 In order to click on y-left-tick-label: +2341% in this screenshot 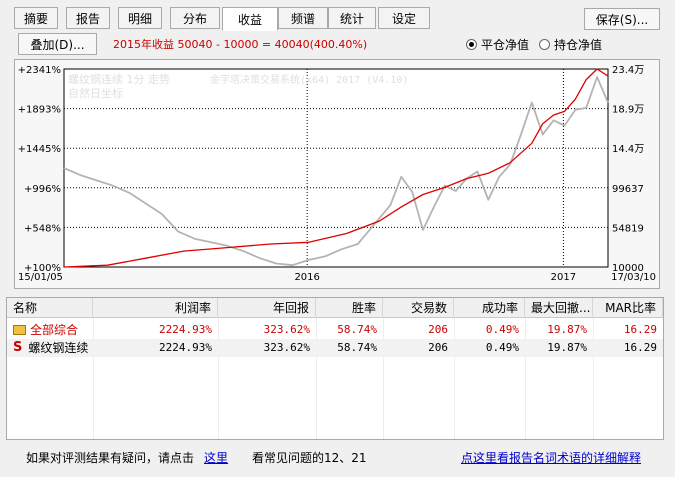, I will do `click(39, 70)`.